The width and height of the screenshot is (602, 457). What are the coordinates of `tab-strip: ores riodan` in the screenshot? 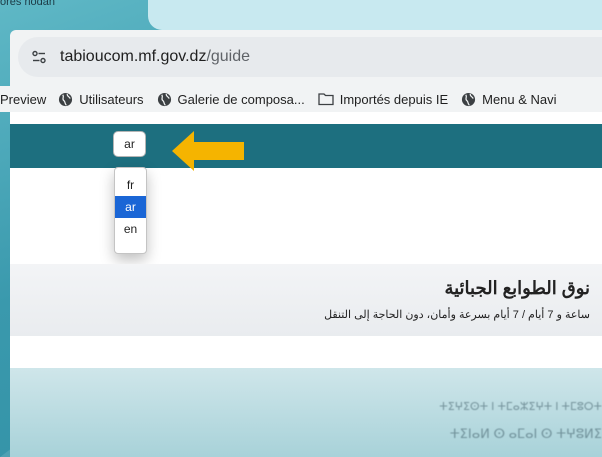 It's located at (301, 15).